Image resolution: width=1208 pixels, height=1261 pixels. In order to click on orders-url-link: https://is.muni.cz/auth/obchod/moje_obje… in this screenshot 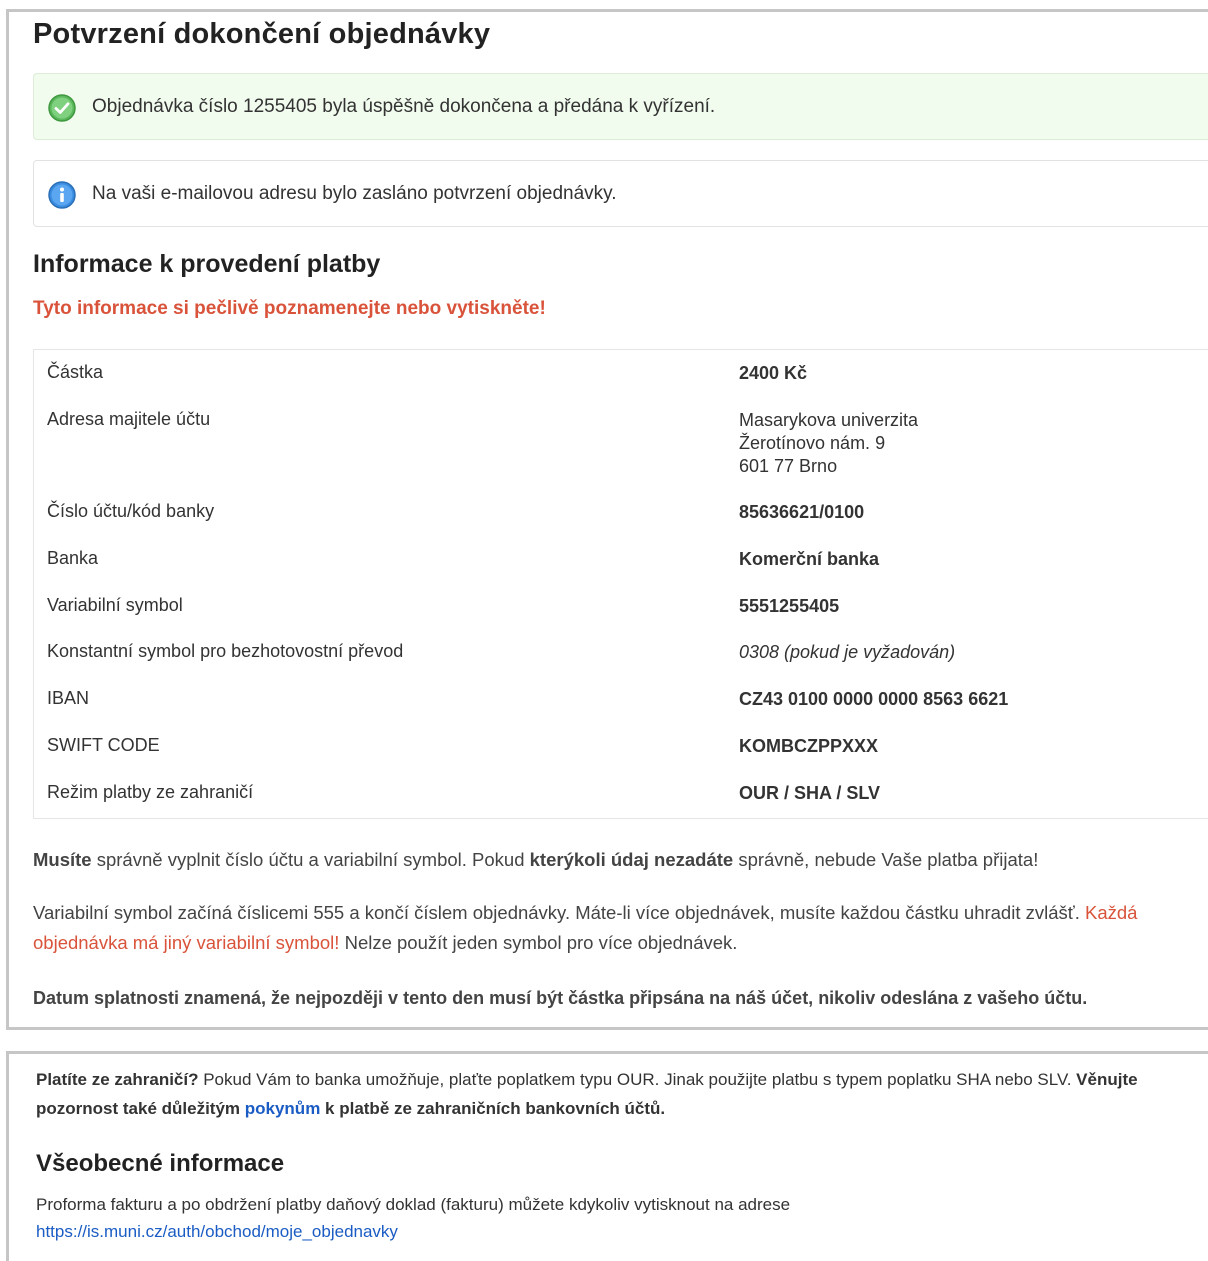, I will do `click(217, 1231)`.